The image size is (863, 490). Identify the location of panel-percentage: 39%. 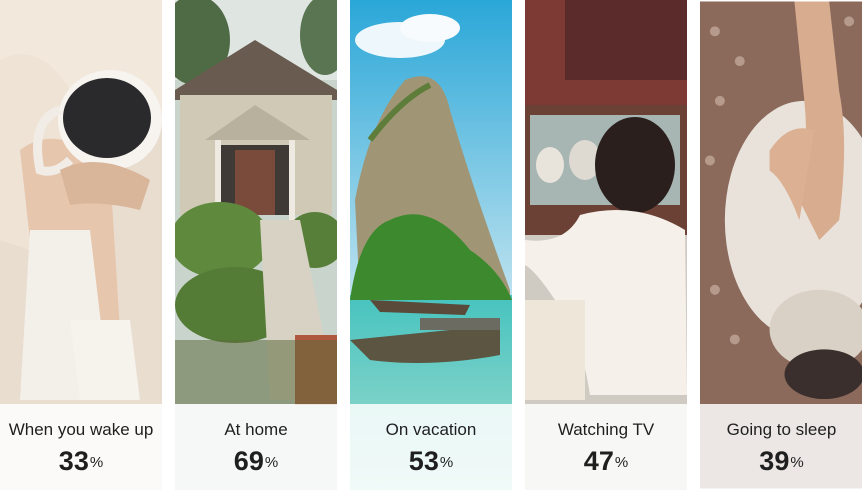
(781, 461).